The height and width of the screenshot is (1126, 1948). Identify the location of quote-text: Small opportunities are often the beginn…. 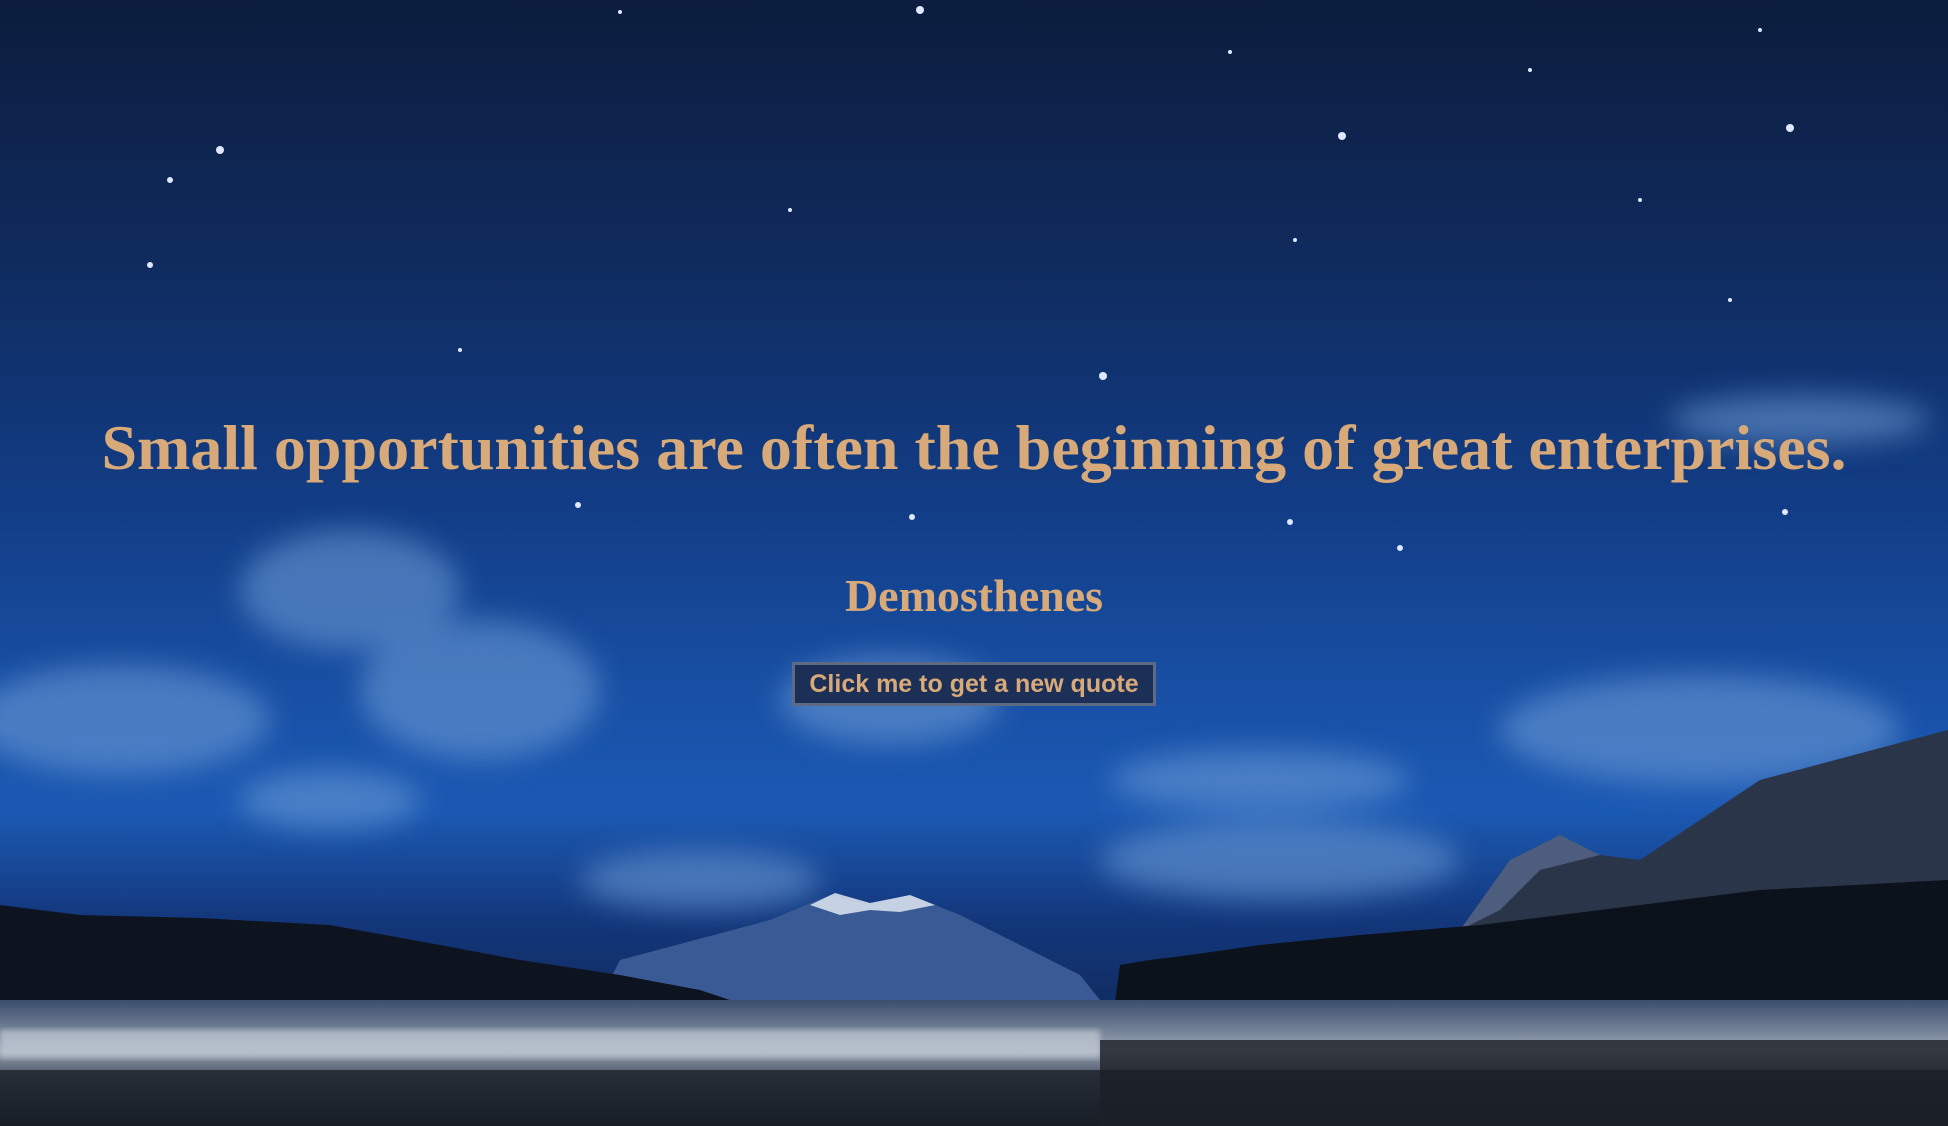
(974, 447).